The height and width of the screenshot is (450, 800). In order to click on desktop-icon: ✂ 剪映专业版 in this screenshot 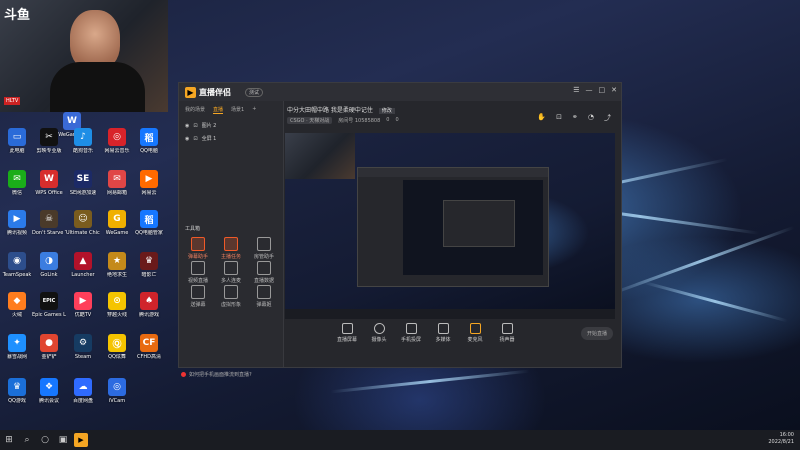, I will do `click(49, 141)`.